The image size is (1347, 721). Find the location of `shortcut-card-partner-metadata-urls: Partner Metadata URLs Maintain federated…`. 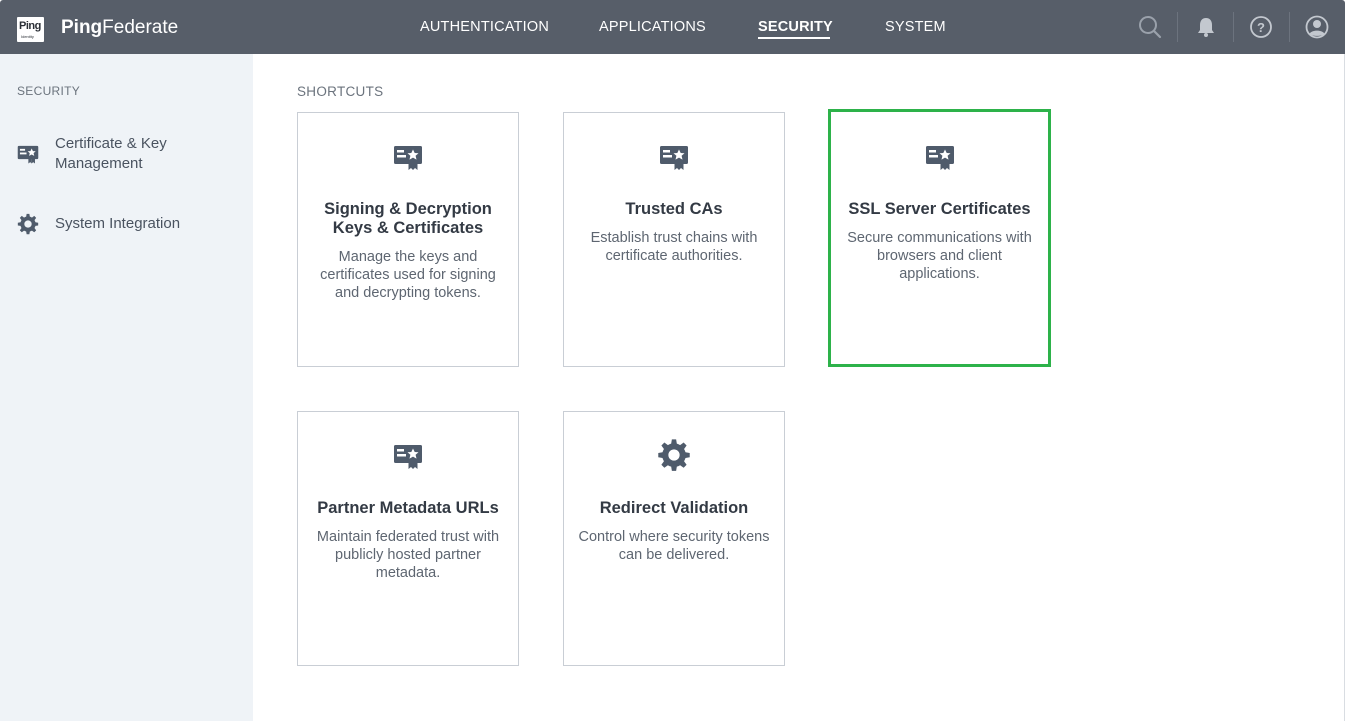

shortcut-card-partner-metadata-urls: Partner Metadata URLs Maintain federated… is located at coordinates (408, 538).